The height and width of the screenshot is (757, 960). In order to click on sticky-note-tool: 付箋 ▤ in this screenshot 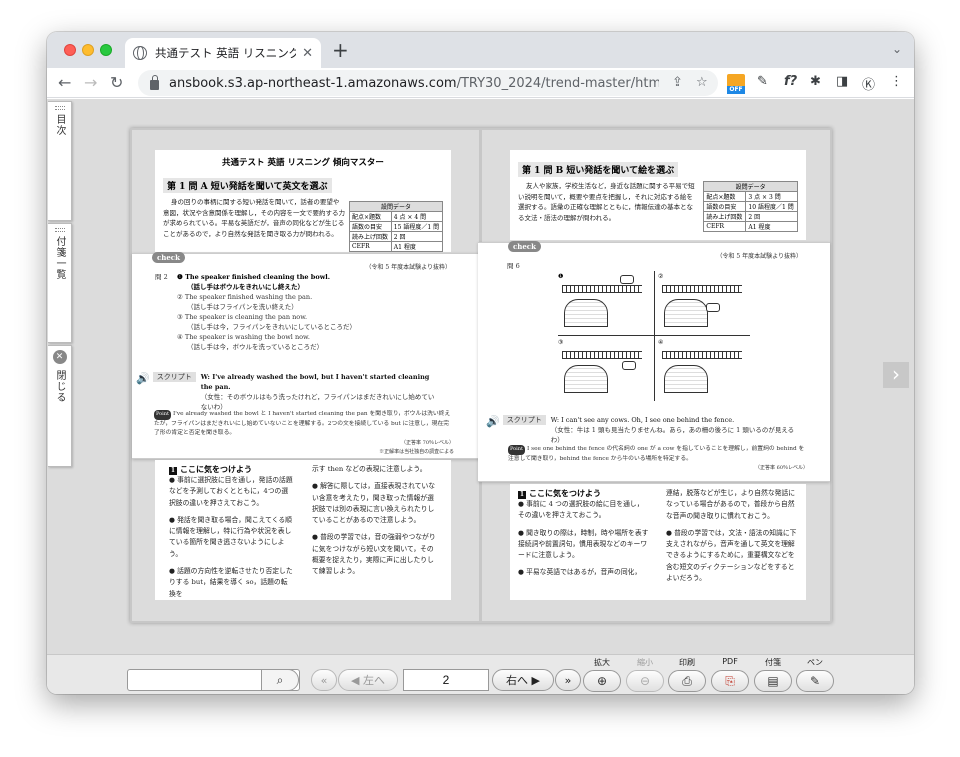, I will do `click(773, 674)`.